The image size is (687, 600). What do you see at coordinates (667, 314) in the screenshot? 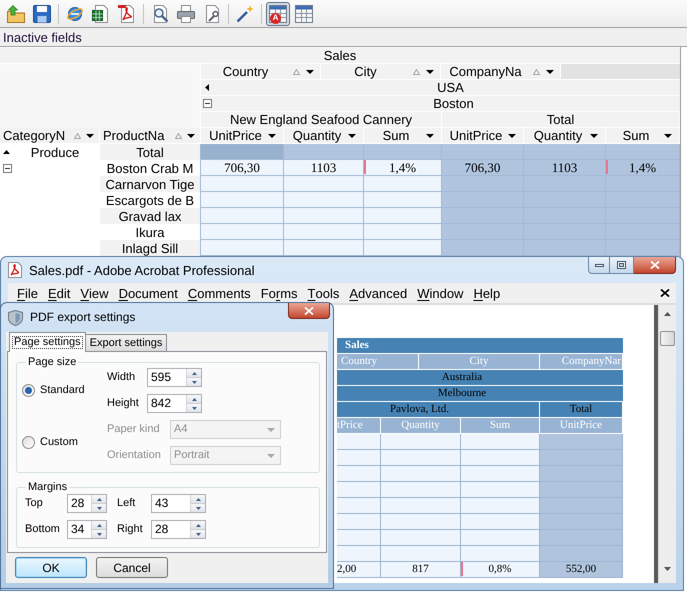
I see `scroll-up-icon` at bounding box center [667, 314].